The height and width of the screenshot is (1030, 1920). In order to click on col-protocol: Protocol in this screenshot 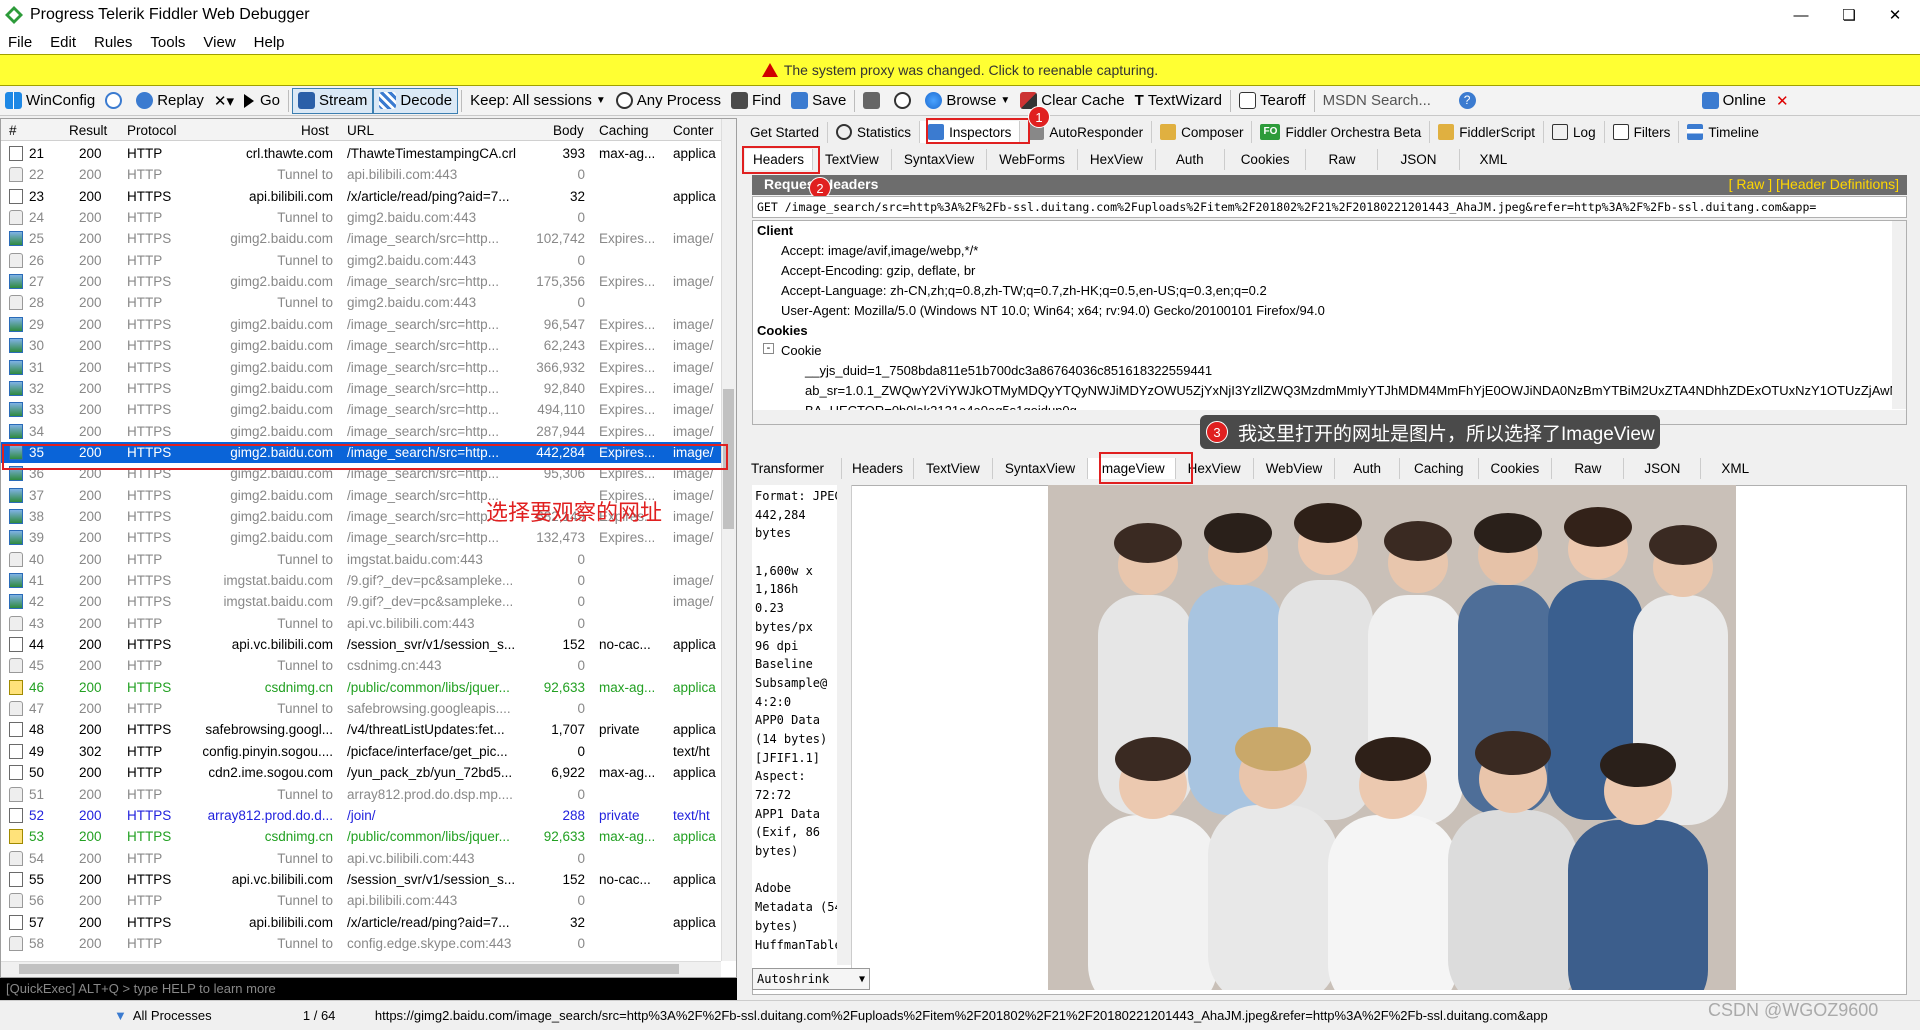, I will do `click(152, 130)`.